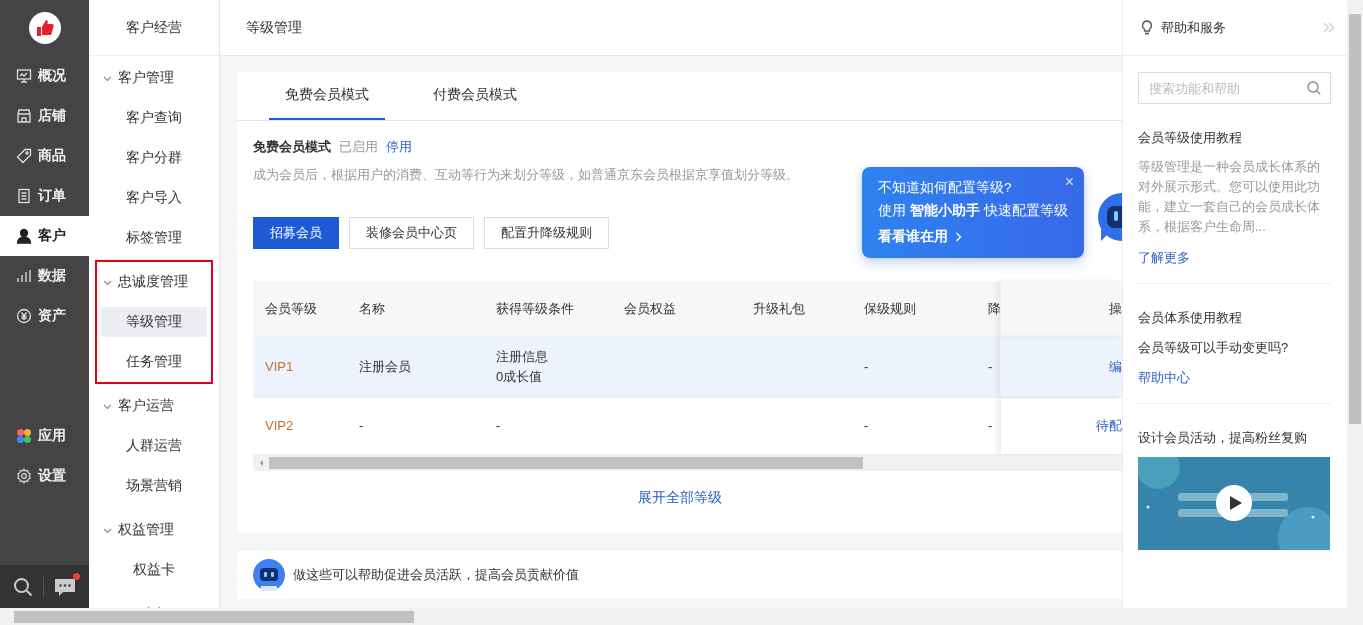 The height and width of the screenshot is (625, 1363). What do you see at coordinates (372, 308) in the screenshot?
I see `column-header: 名称` at bounding box center [372, 308].